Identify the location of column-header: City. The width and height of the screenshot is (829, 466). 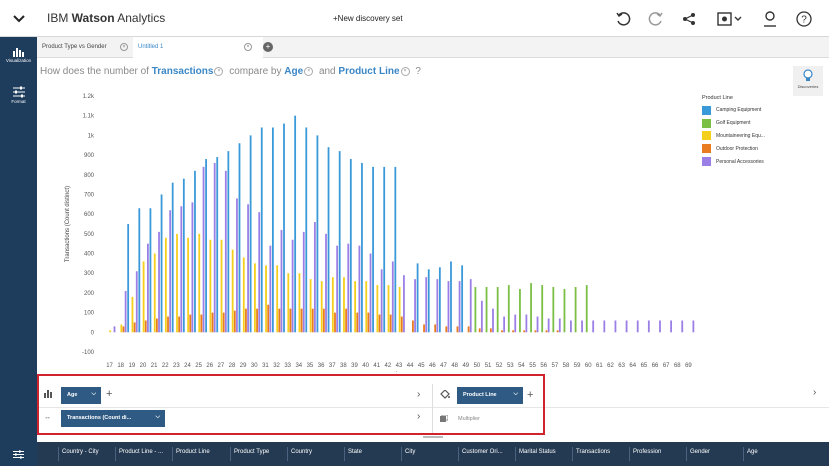
(408, 454).